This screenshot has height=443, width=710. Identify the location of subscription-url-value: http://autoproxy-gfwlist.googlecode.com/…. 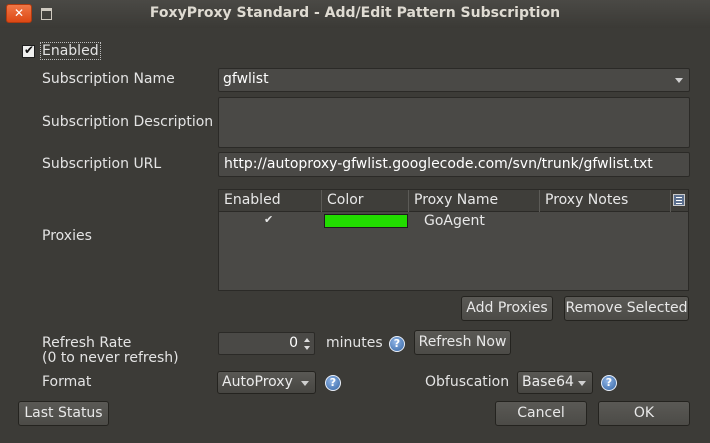
(438, 164).